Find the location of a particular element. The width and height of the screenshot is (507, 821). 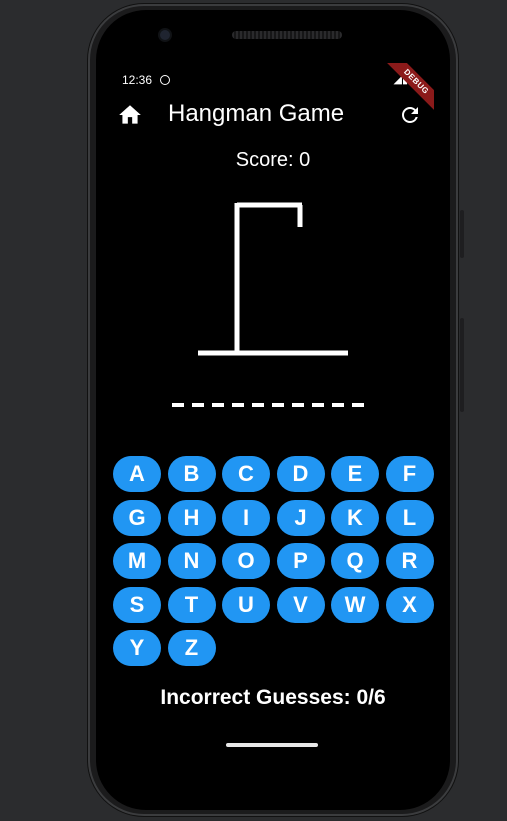

app-title: Hangman Game is located at coordinates (256, 113).